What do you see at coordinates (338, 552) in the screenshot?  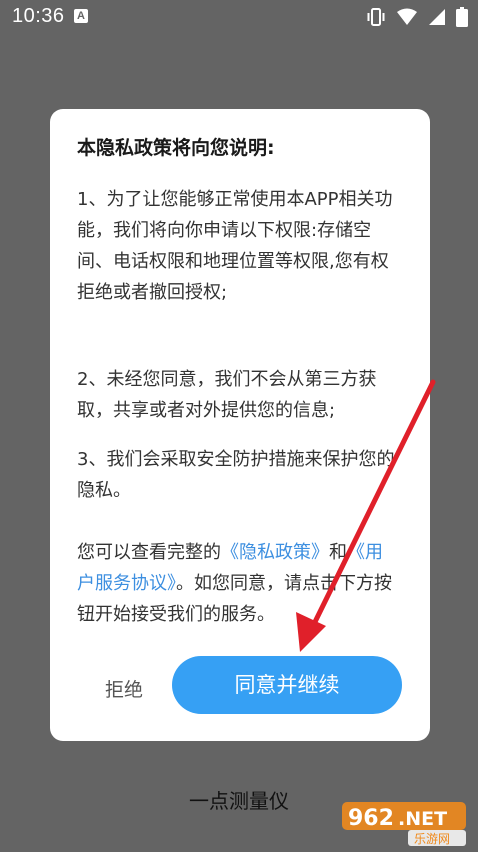 I see `notice-and: 和` at bounding box center [338, 552].